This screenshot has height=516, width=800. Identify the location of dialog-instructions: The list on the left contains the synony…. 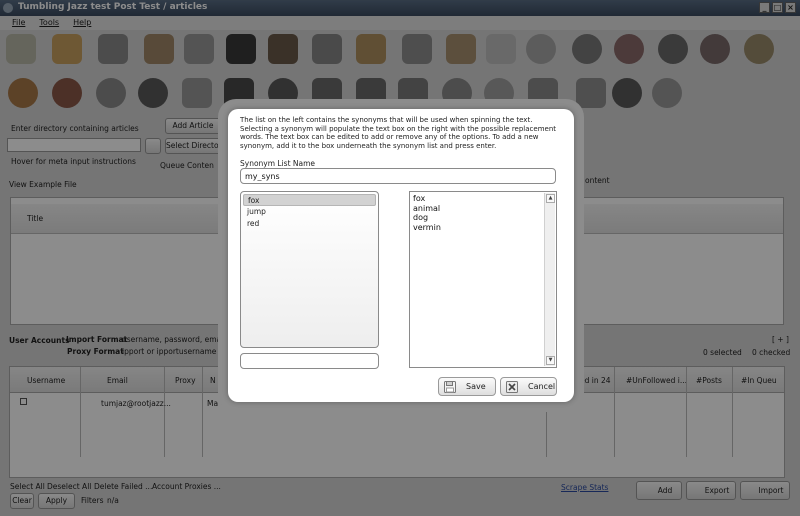
(398, 133).